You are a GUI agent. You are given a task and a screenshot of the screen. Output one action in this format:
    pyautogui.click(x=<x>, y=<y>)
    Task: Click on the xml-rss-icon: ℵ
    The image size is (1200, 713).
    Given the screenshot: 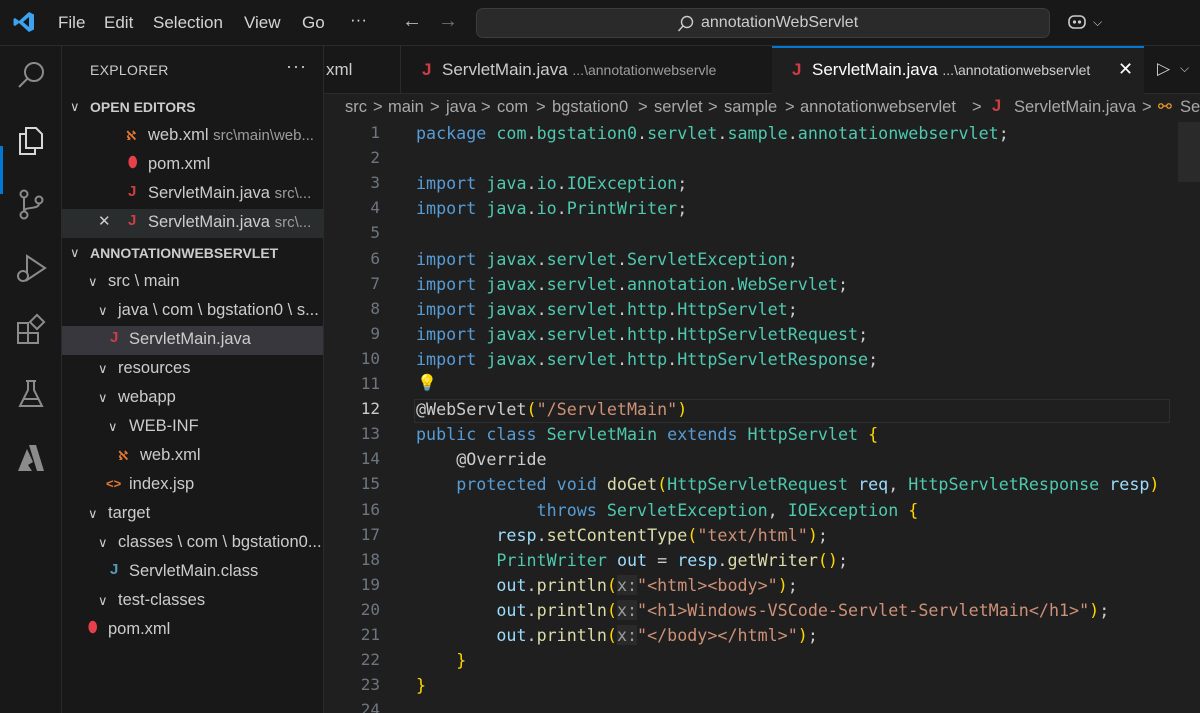 What is the action you would take?
    pyautogui.click(x=123, y=455)
    